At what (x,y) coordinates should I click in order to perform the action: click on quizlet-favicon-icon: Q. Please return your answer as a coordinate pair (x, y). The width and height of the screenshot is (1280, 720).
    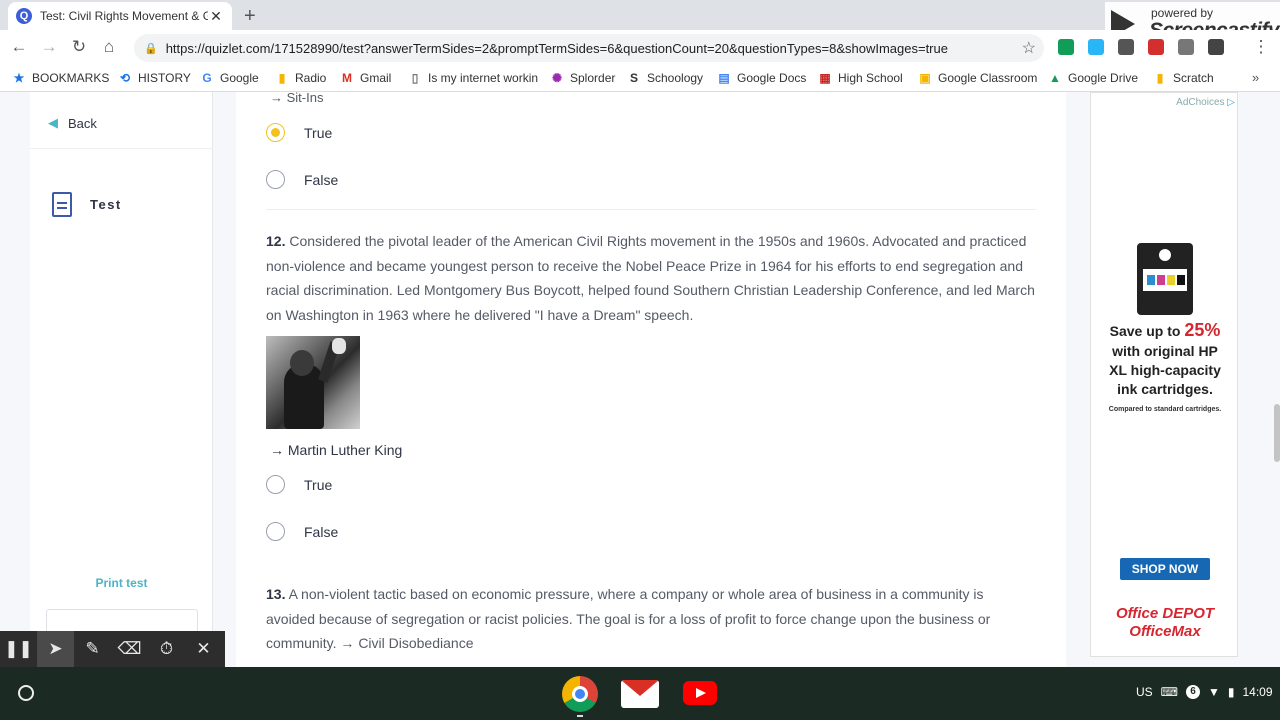
    Looking at the image, I should click on (24, 16).